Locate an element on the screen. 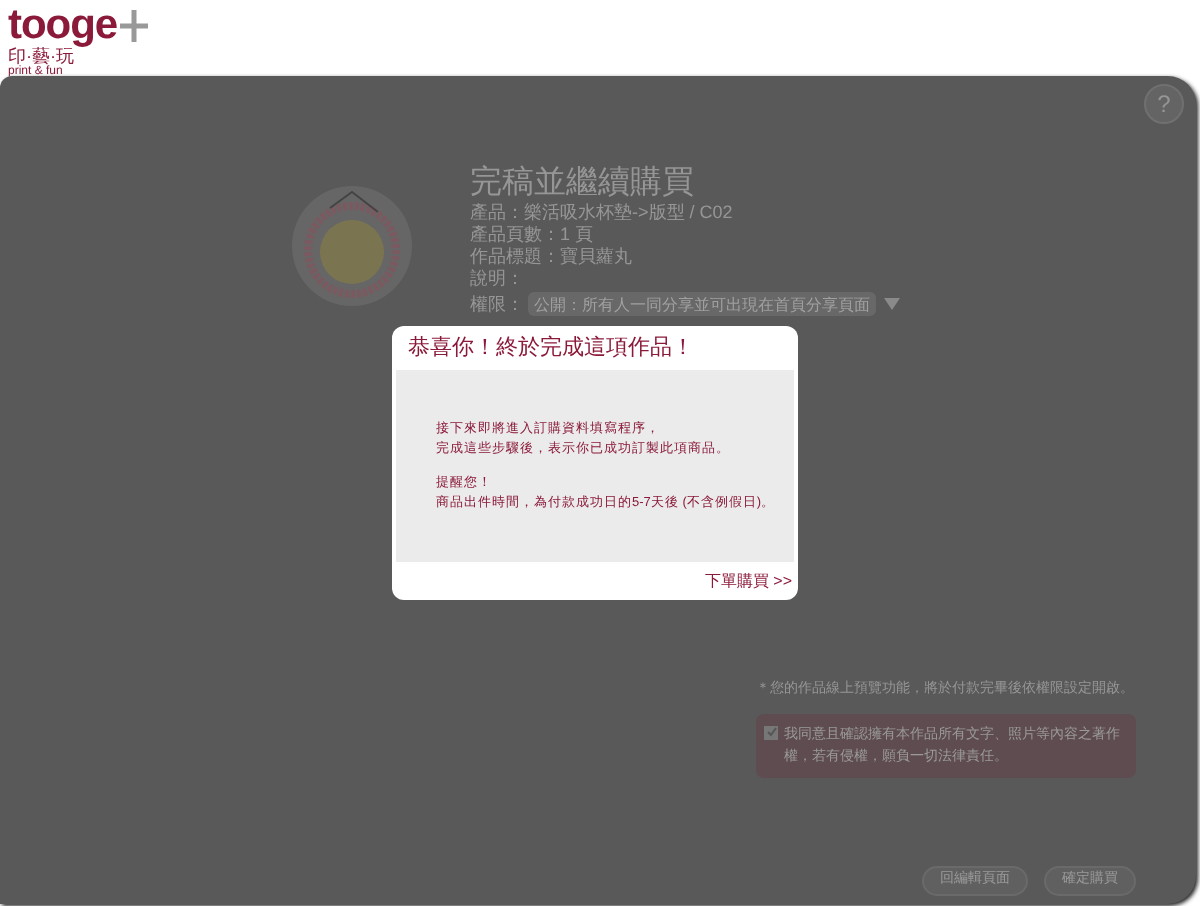 This screenshot has width=1200, height=906. product-detail: 產品頁數：1 頁 is located at coordinates (533, 235).